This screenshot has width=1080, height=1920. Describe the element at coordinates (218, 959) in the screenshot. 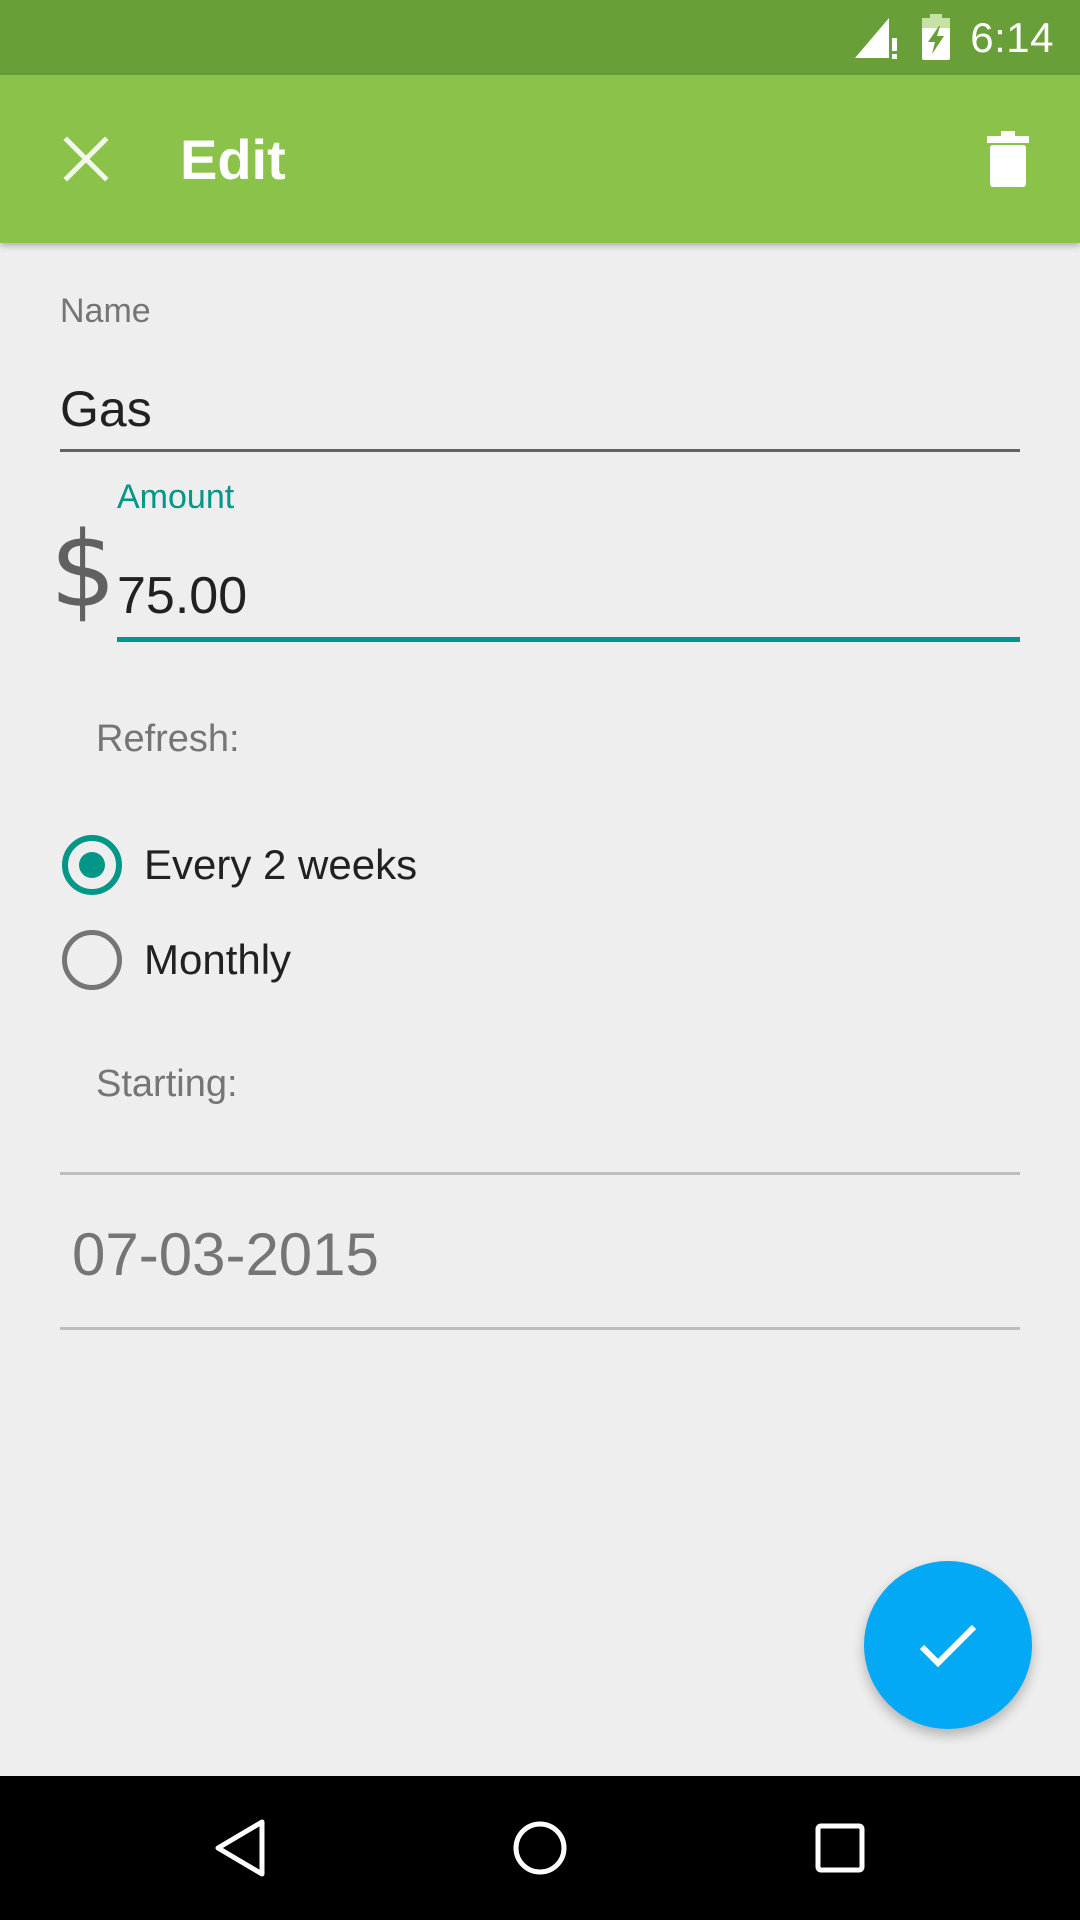

I see `radio-label: Monthly` at that location.